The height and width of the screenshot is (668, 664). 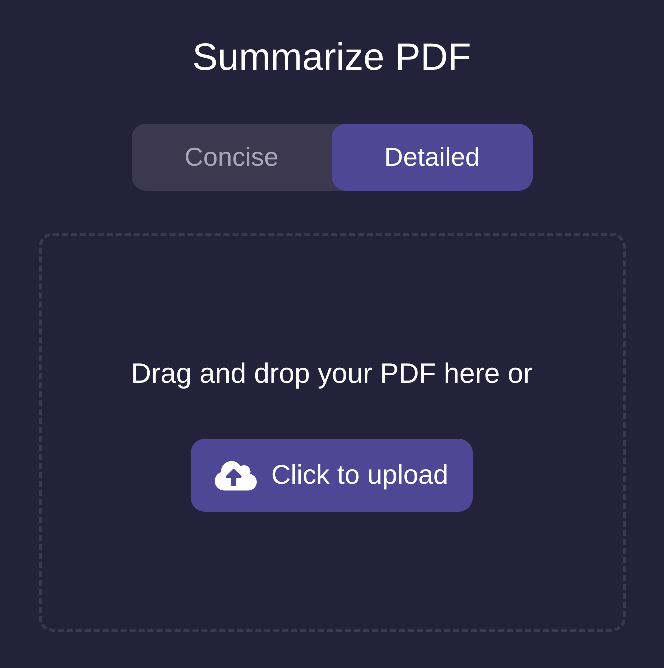 I want to click on upload-button: Click to upload, so click(x=332, y=475).